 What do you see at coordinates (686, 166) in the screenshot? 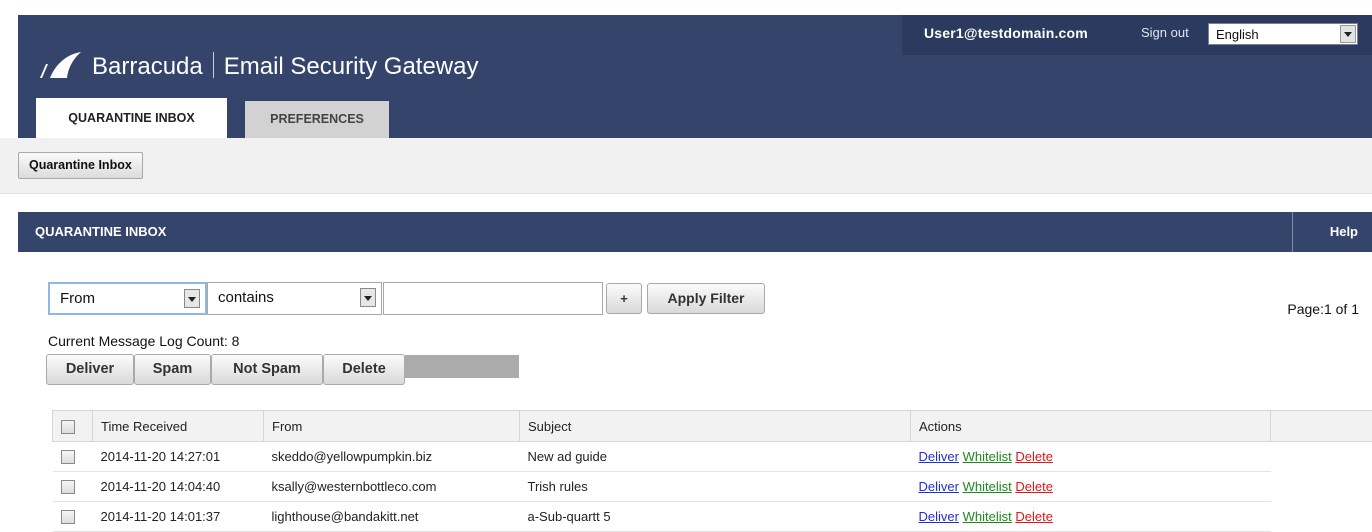
I see `breadcrumb: Quarantine Inbox` at bounding box center [686, 166].